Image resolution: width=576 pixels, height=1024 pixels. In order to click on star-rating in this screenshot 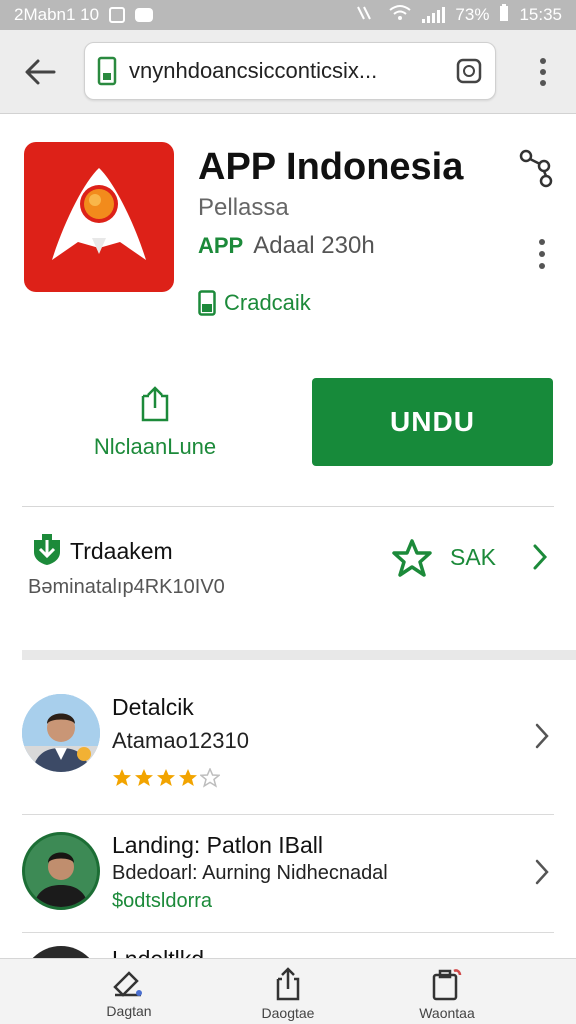, I will do `click(166, 778)`.